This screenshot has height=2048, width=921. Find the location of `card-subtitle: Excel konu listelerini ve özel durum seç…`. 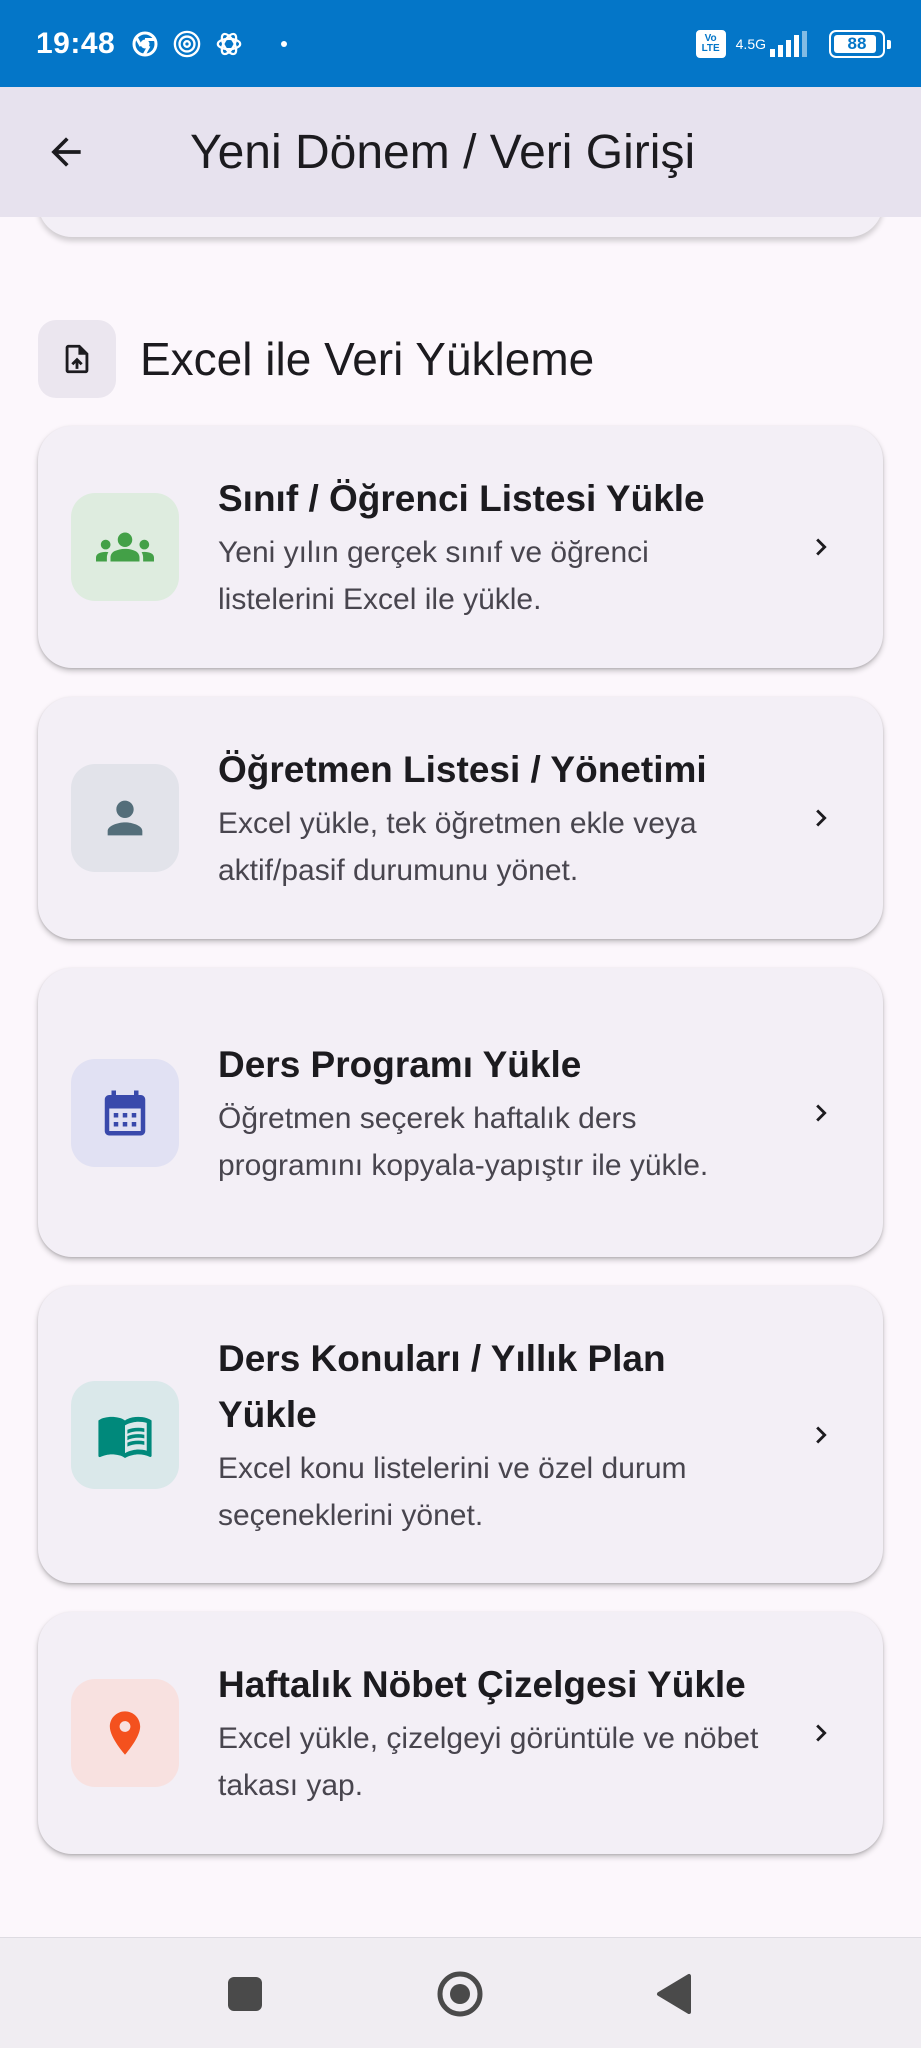

card-subtitle: Excel konu listelerini ve özel durum seç… is located at coordinates (452, 1491).